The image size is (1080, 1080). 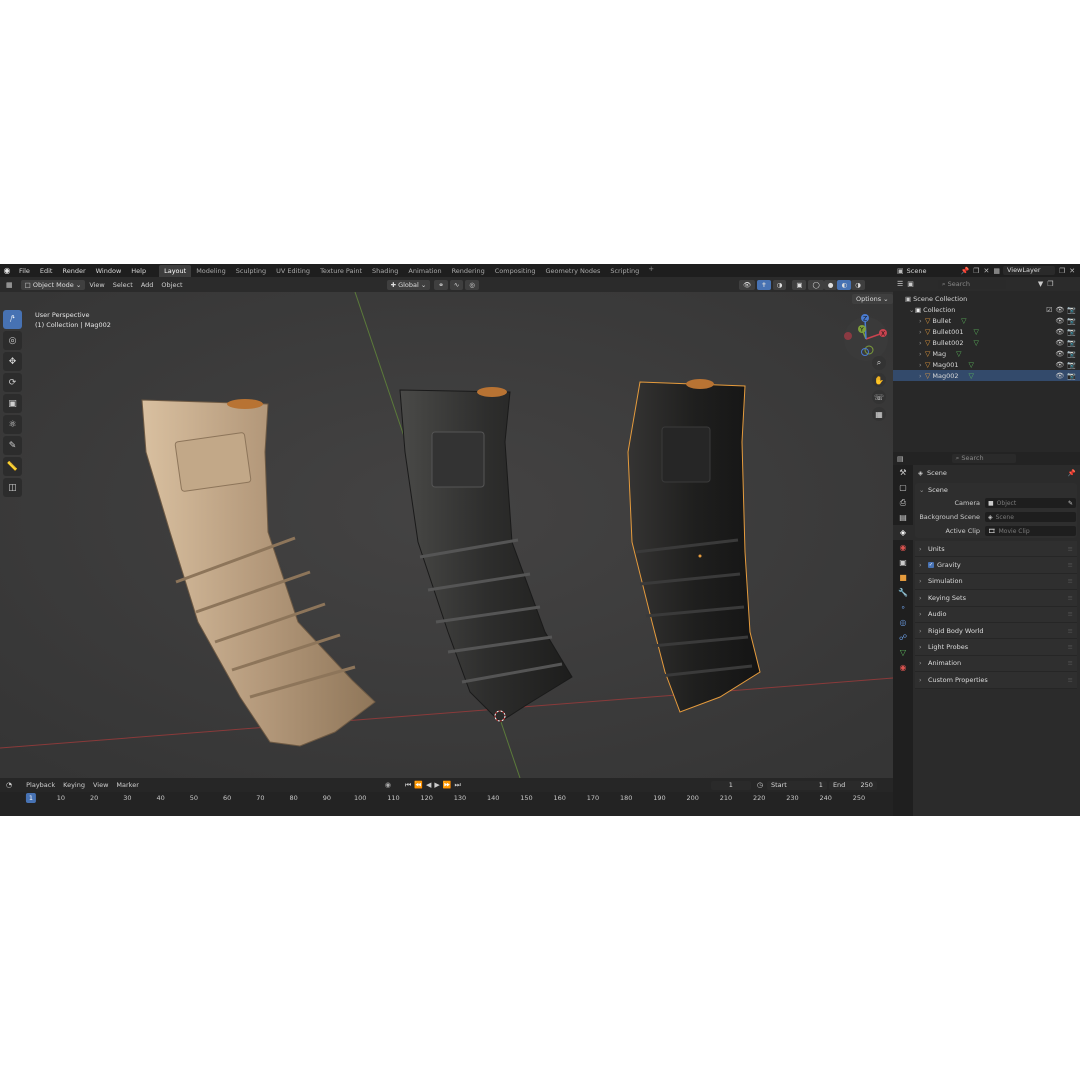 I want to click on tab-shading: Shading, so click(x=385, y=271).